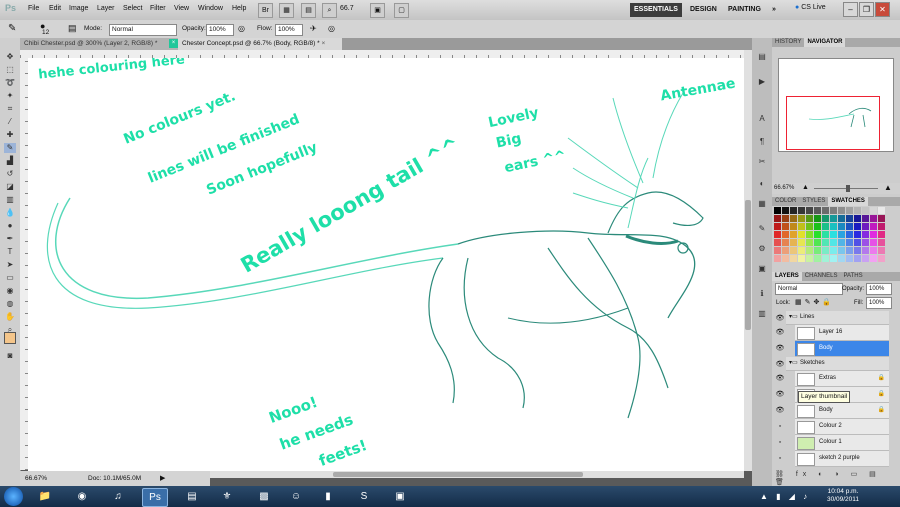 The width and height of the screenshot is (900, 507). What do you see at coordinates (842, 411) in the screenshot?
I see `layer-row-body: Body 🔒` at bounding box center [842, 411].